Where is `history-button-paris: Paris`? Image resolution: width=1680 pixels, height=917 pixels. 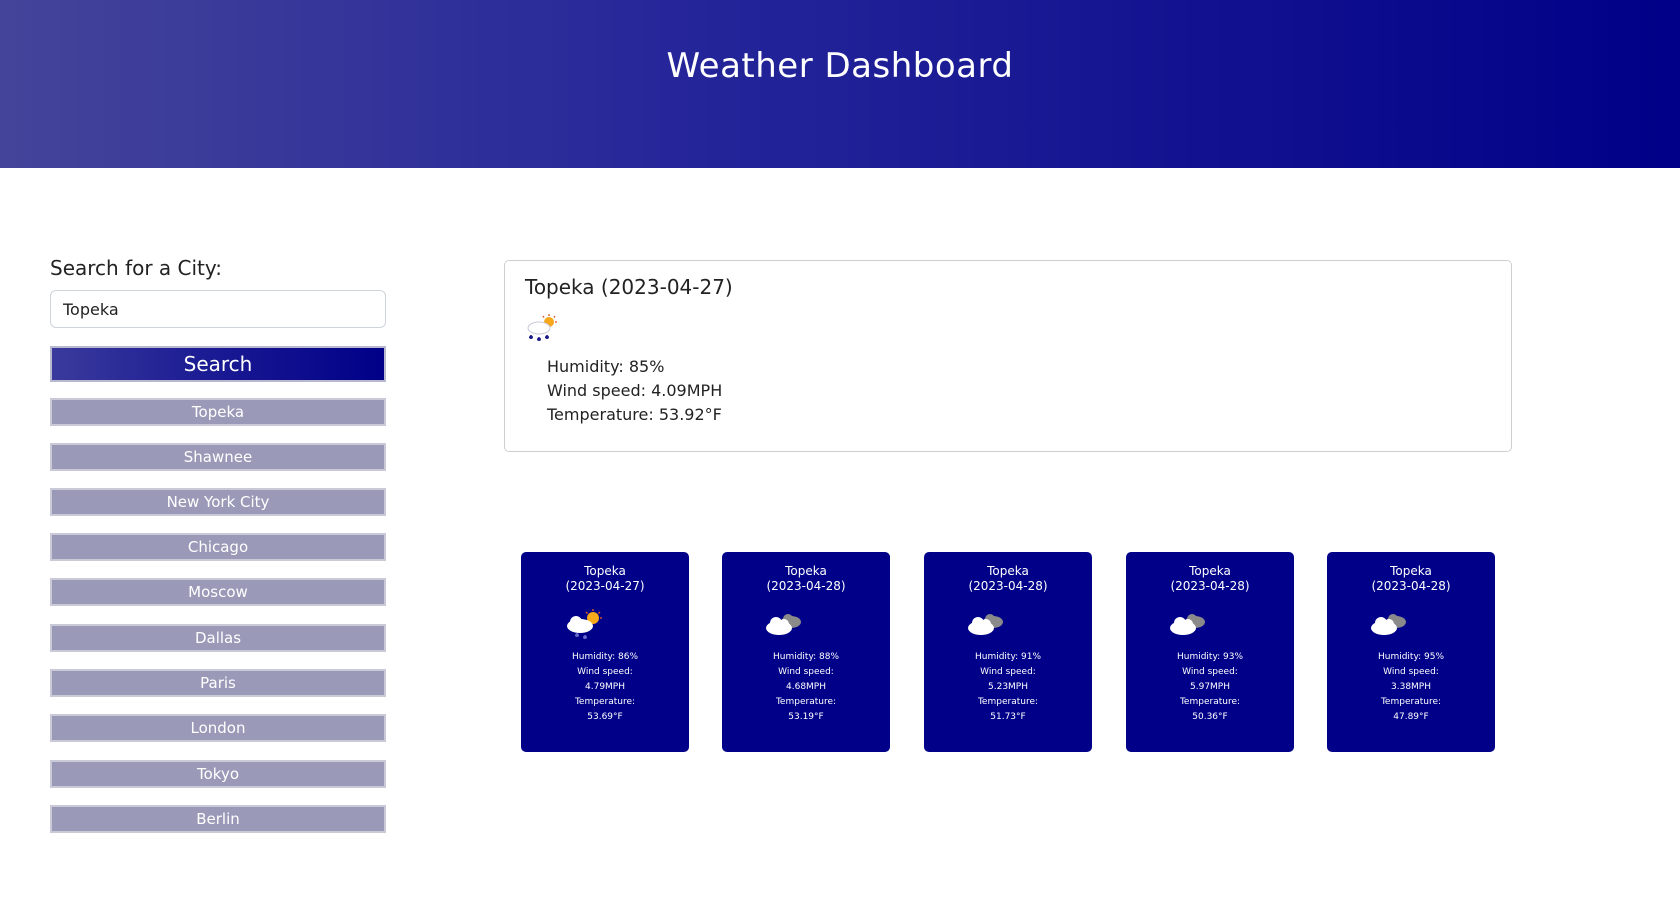 history-button-paris: Paris is located at coordinates (218, 683).